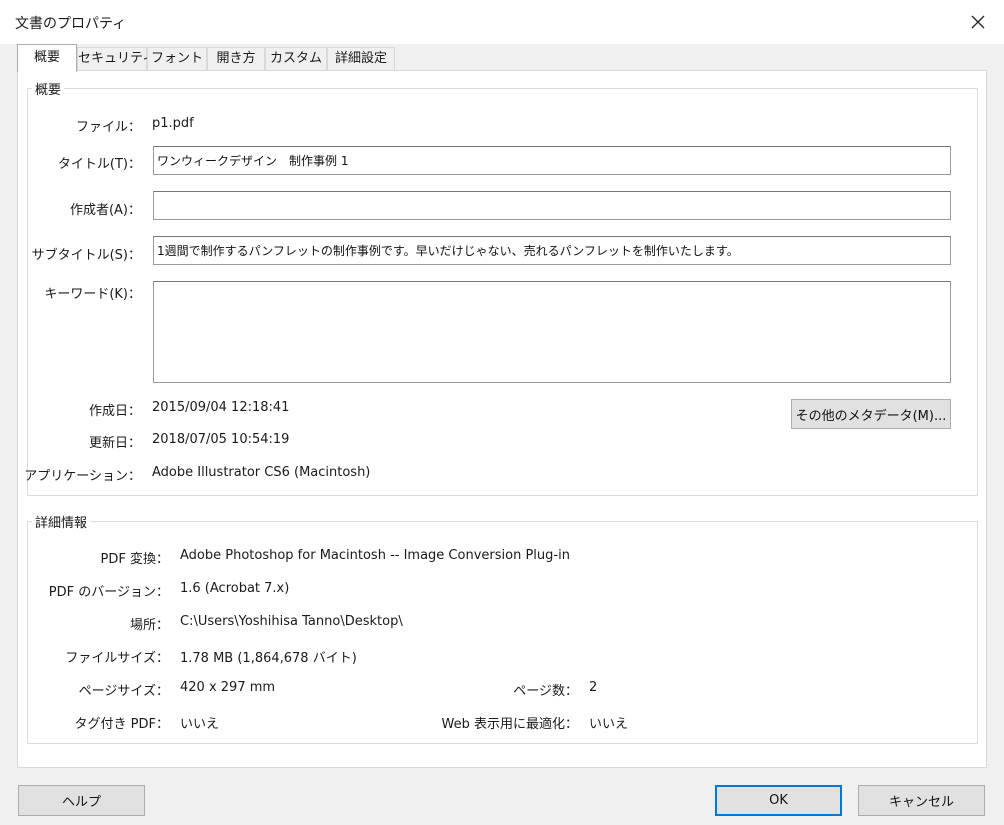 The height and width of the screenshot is (825, 1004). Describe the element at coordinates (121, 724) in the screenshot. I see `tagged-pdf-label: タグ付き PDF：` at that location.